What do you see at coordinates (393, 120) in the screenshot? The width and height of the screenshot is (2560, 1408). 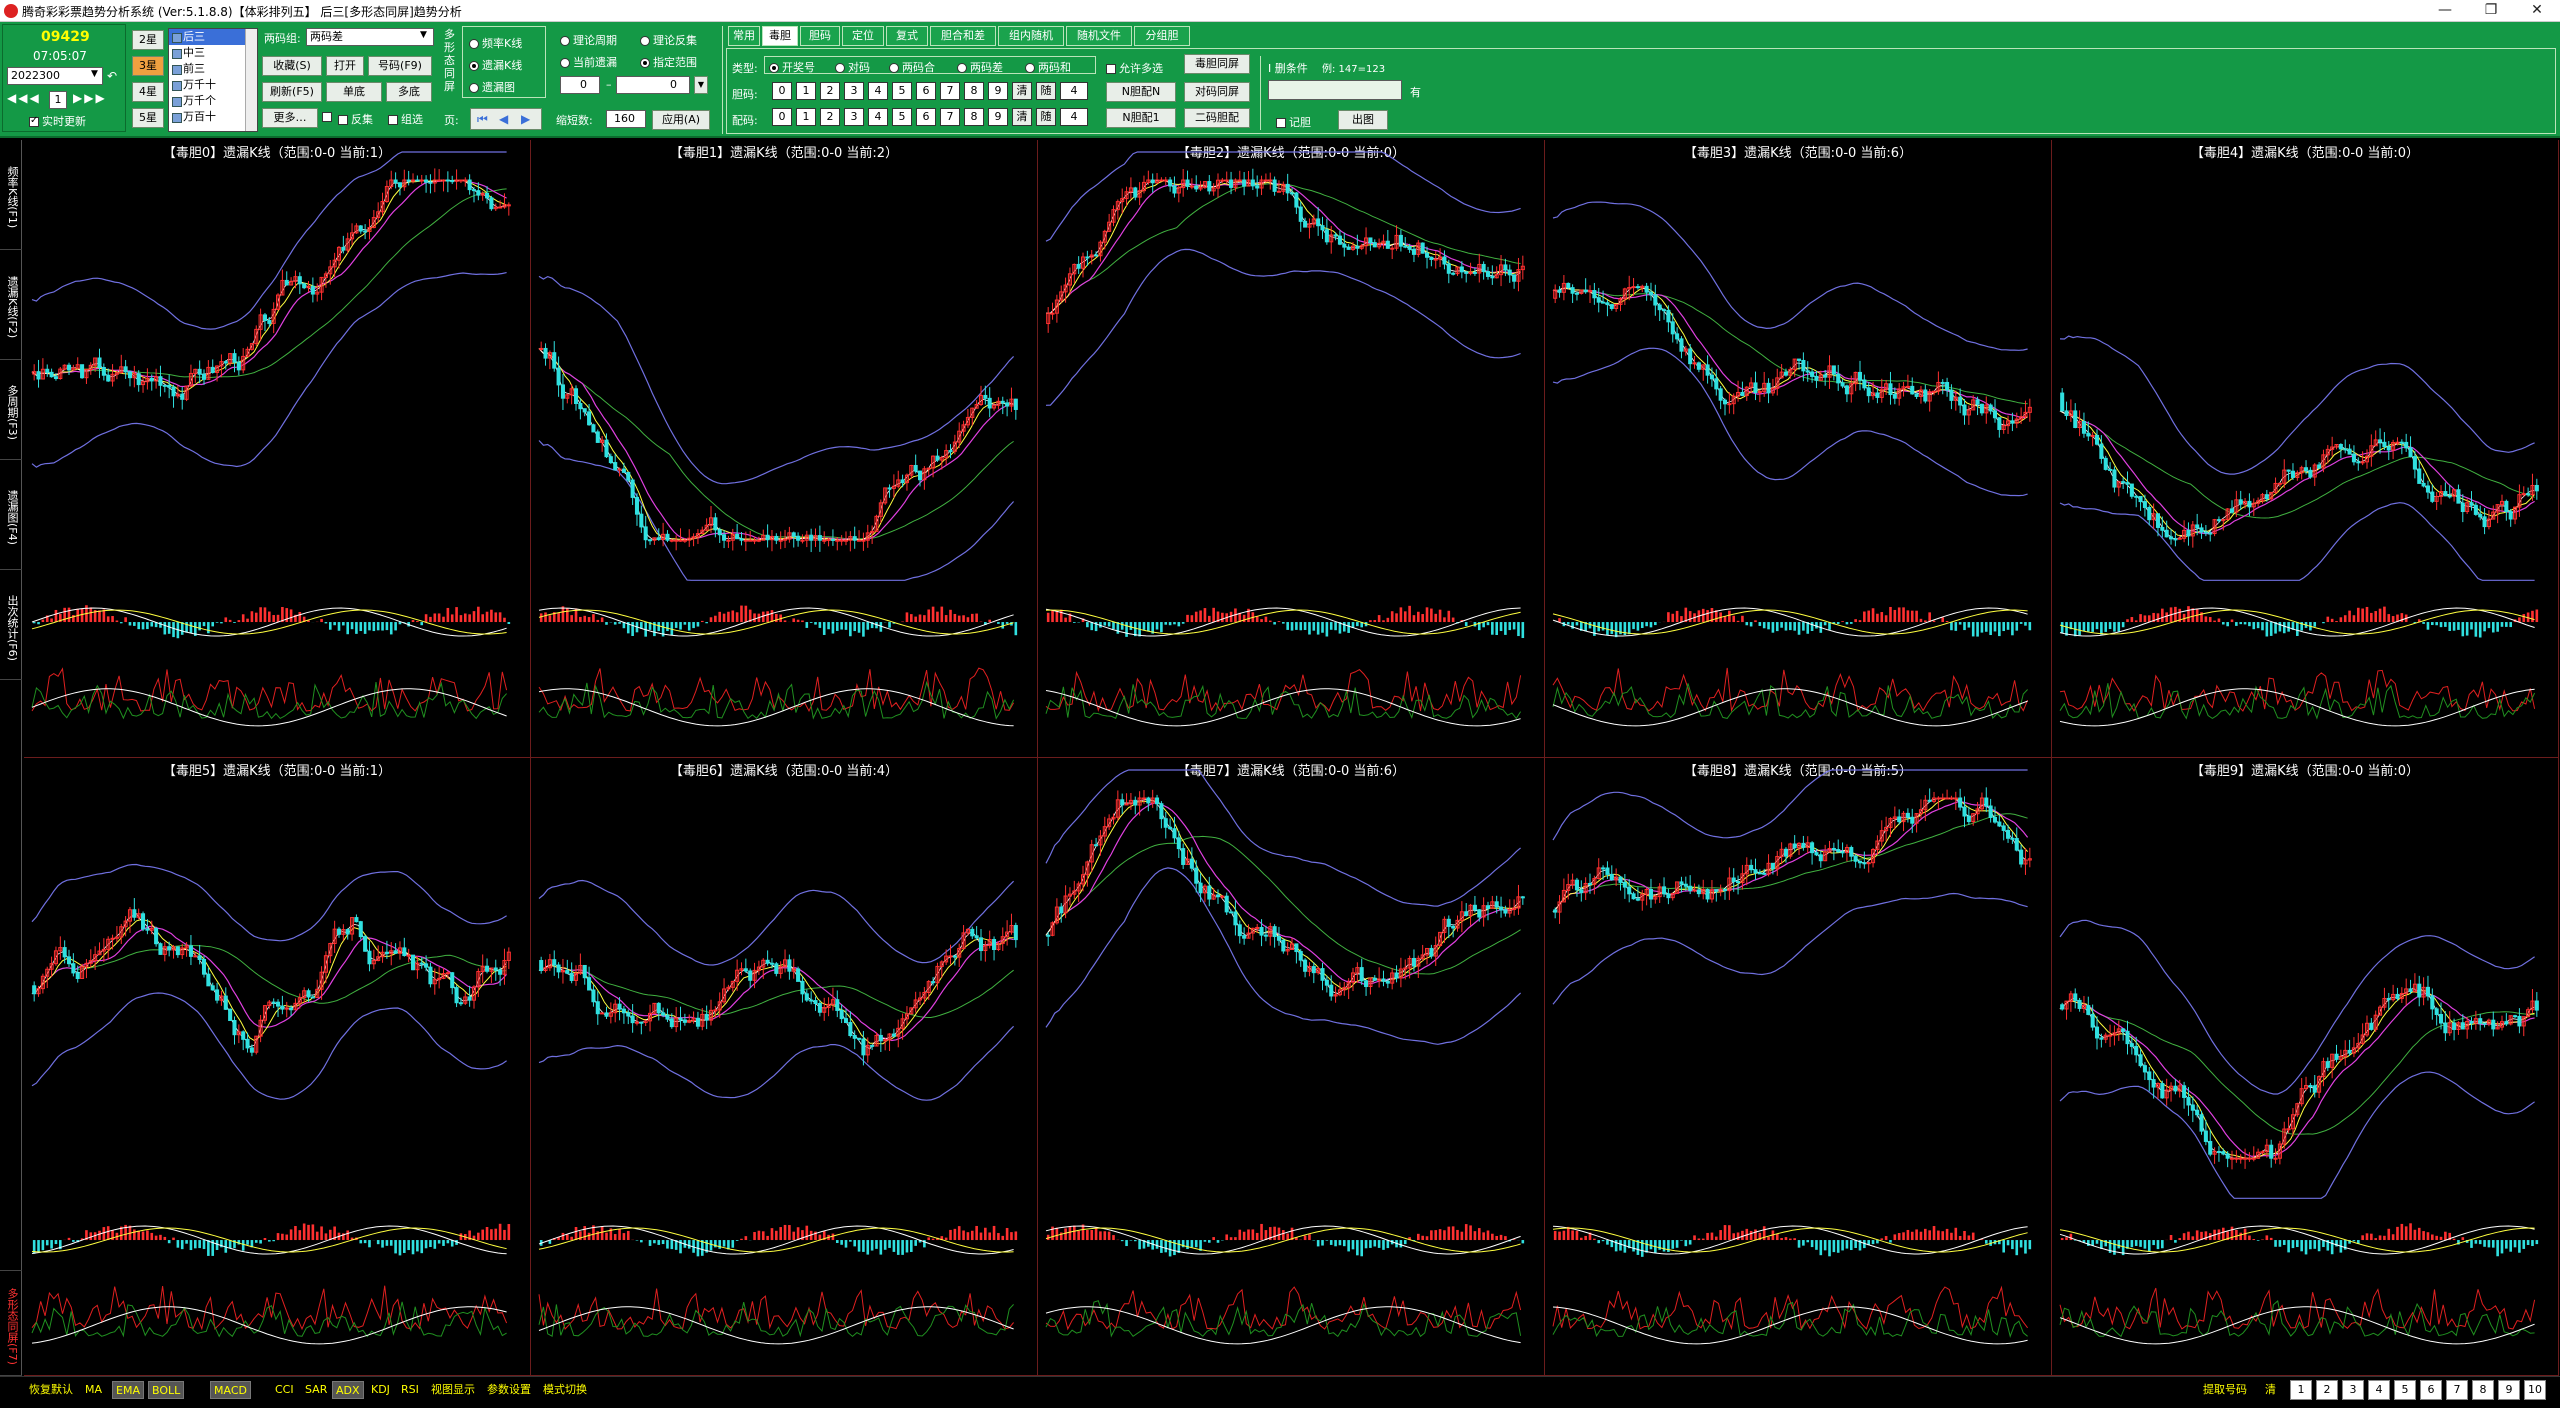 I see `combine-checkbox` at bounding box center [393, 120].